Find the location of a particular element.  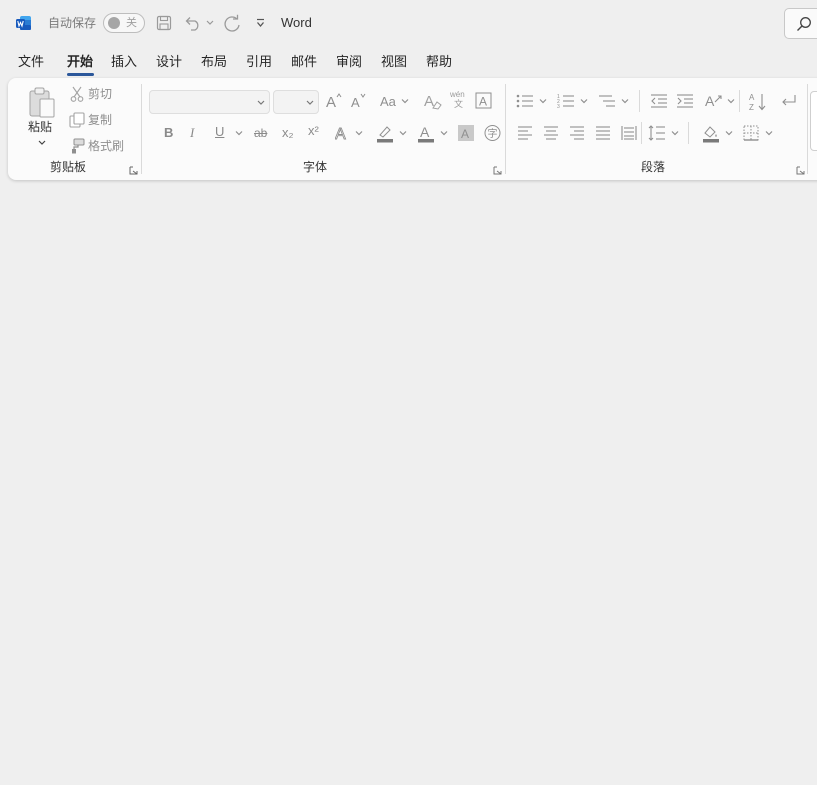

paragraph-group-label: 段落 is located at coordinates (653, 167).